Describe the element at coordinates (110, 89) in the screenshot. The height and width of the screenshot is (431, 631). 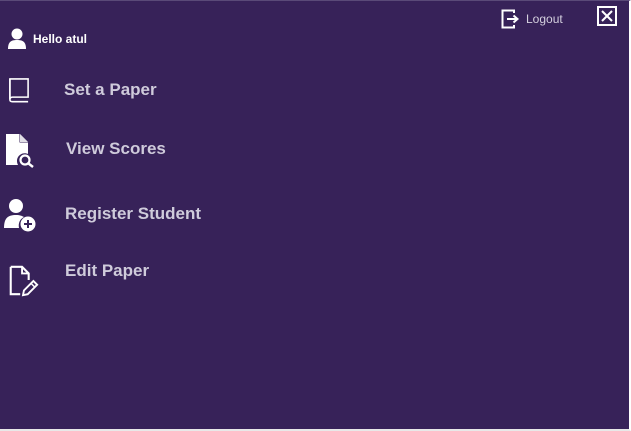
I see `menu-item-label: Set a Paper` at that location.